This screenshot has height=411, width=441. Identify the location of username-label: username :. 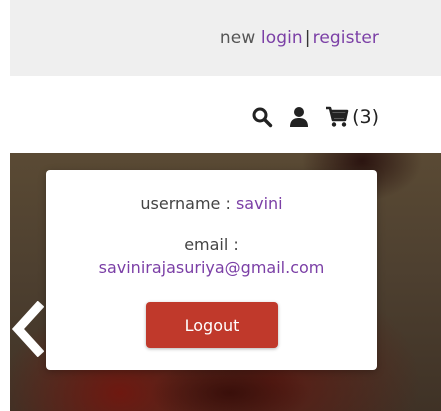
(185, 203).